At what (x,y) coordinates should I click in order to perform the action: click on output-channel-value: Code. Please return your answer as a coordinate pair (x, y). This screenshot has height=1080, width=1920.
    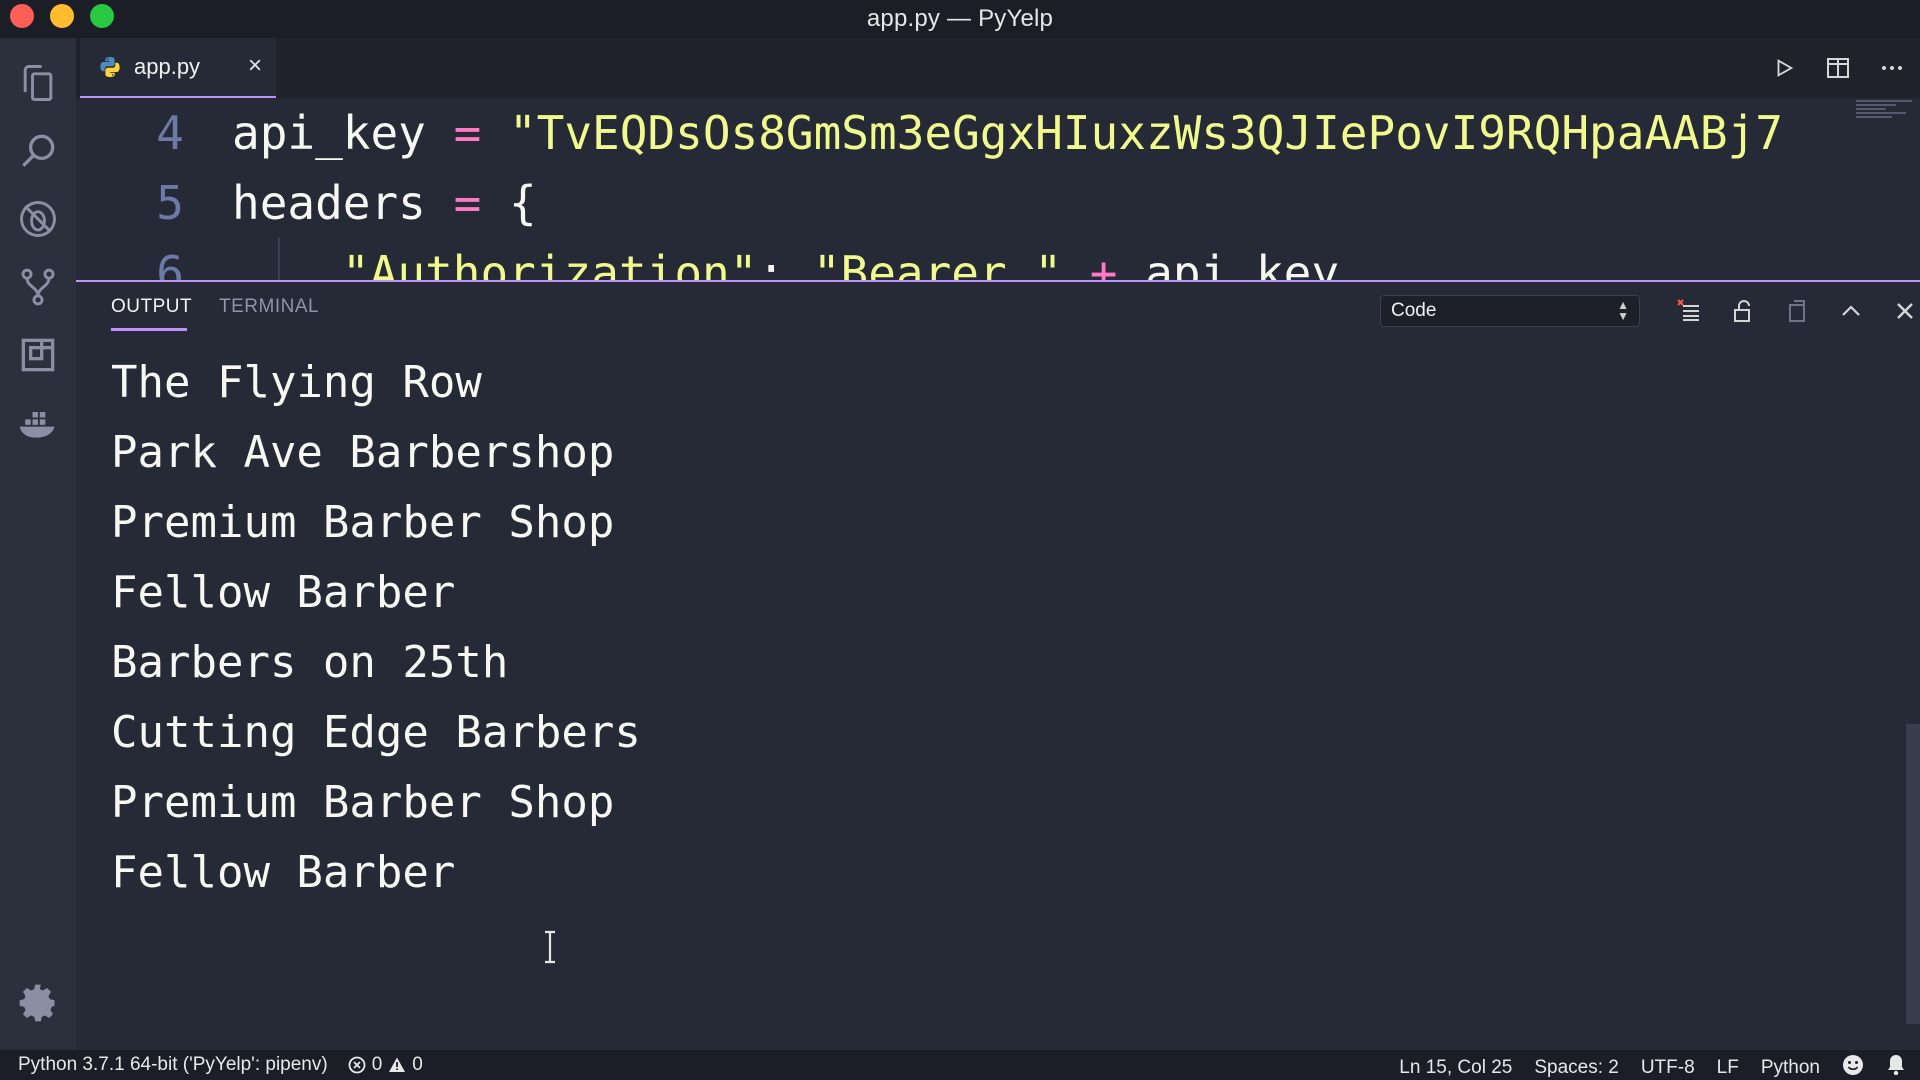
    Looking at the image, I should click on (1414, 310).